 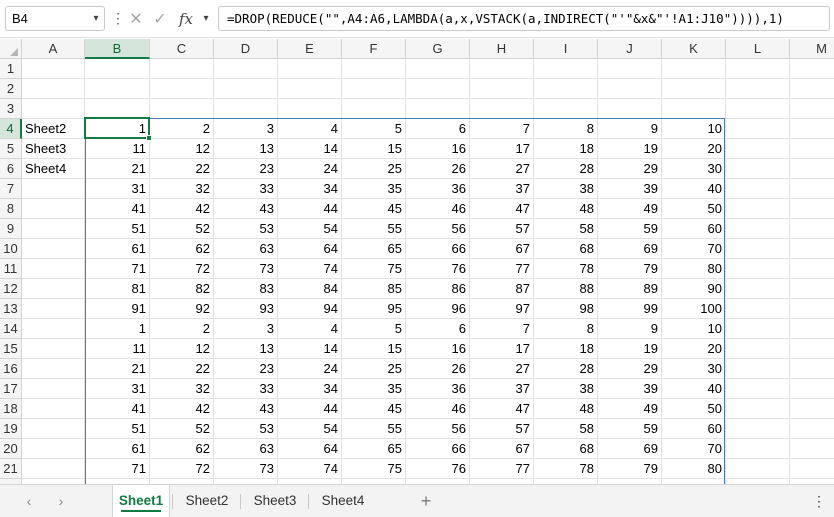 I want to click on cell-a9, so click(x=53, y=229).